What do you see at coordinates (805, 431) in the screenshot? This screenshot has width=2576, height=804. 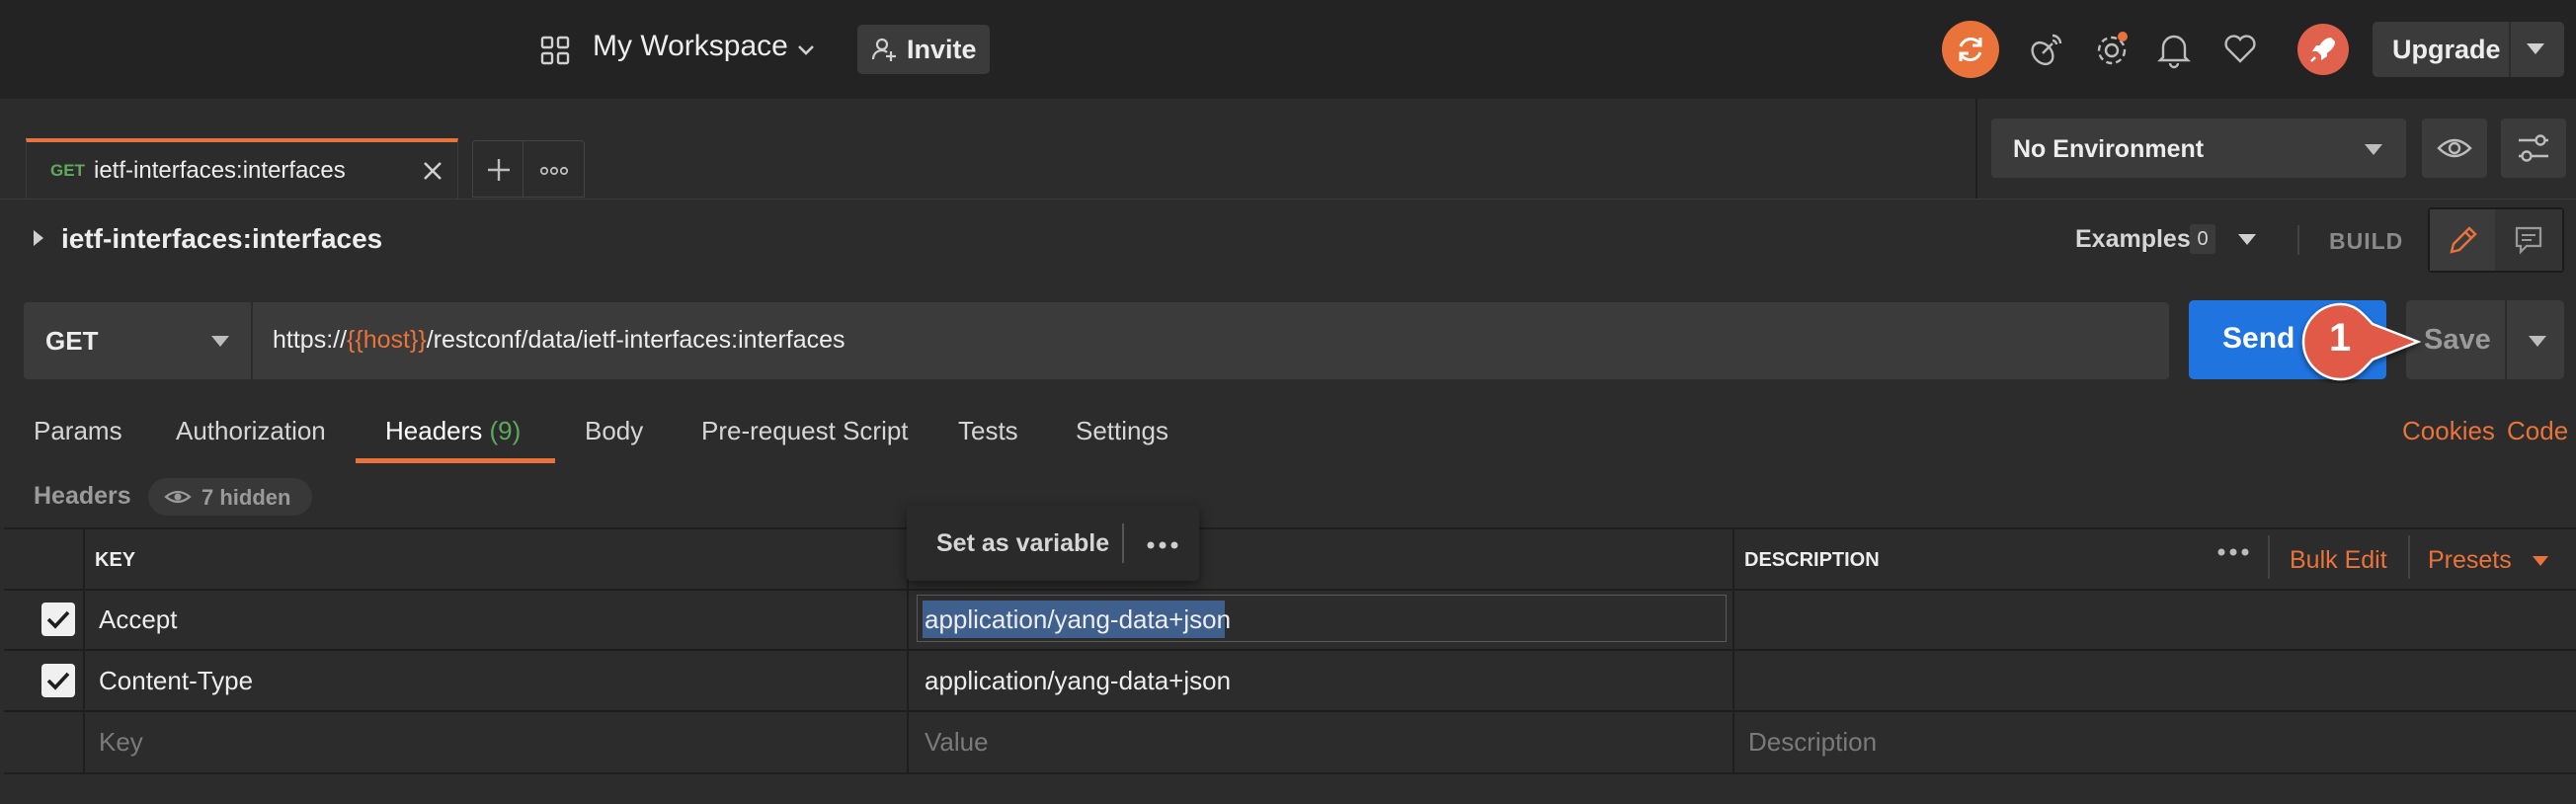 I see `tab-prerequest-script: Pre-request Script` at bounding box center [805, 431].